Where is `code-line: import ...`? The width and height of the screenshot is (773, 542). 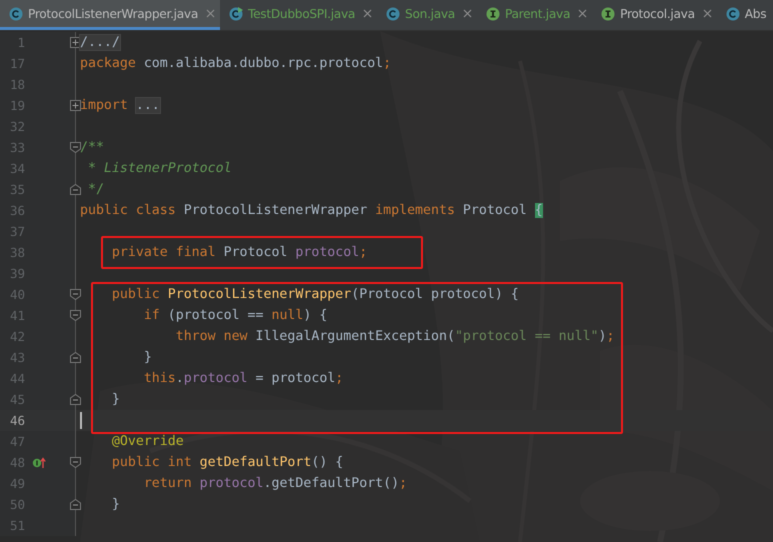
code-line: import ... is located at coordinates (120, 106).